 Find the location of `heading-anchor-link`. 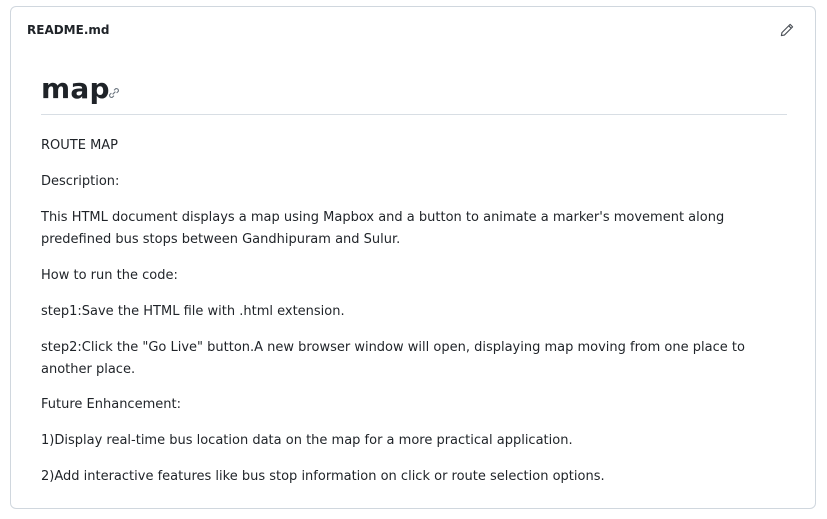

heading-anchor-link is located at coordinates (114, 93).